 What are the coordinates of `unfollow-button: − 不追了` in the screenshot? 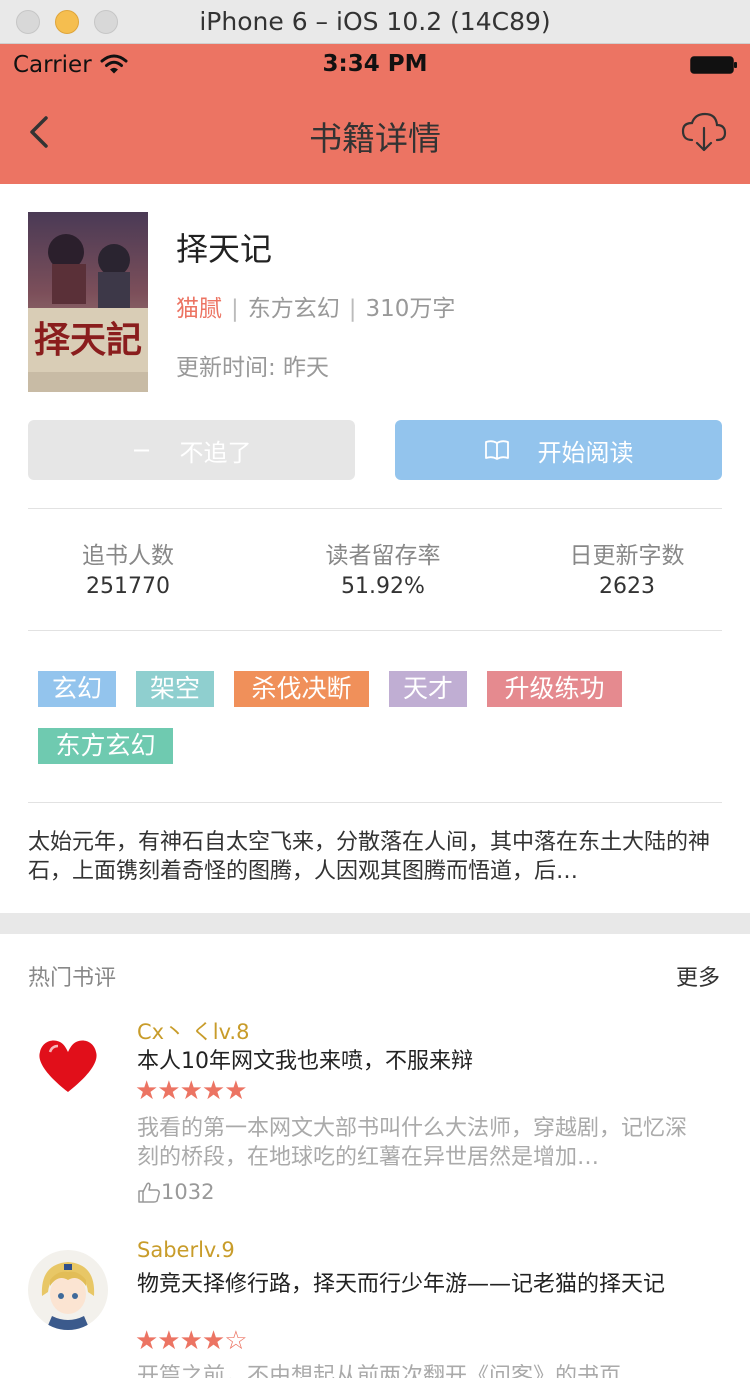 It's located at (191, 450).